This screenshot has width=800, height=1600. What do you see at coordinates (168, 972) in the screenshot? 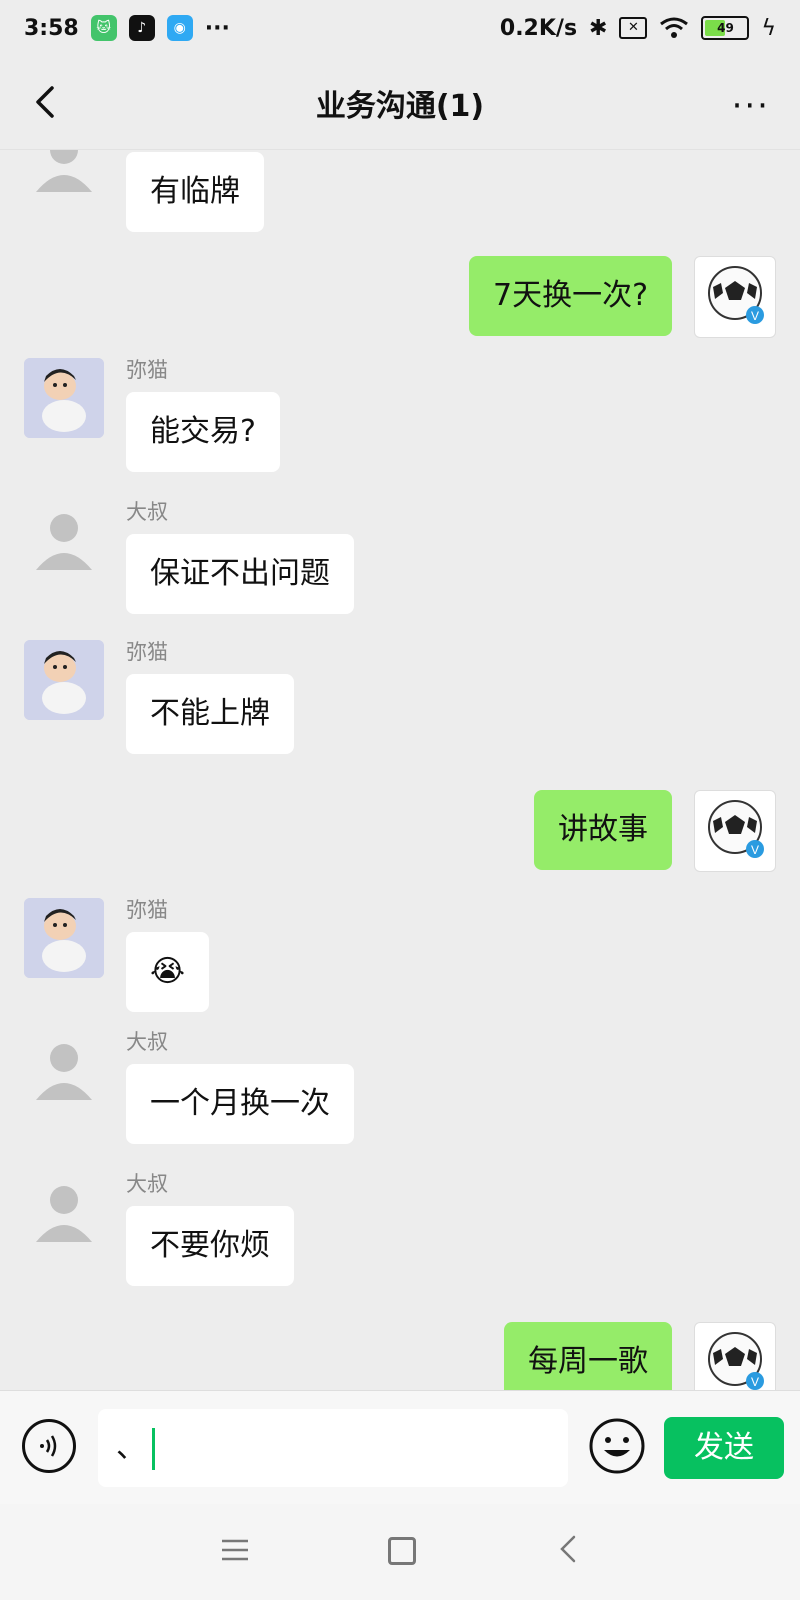
I see `crying-laughing-emoji: 😭` at bounding box center [168, 972].